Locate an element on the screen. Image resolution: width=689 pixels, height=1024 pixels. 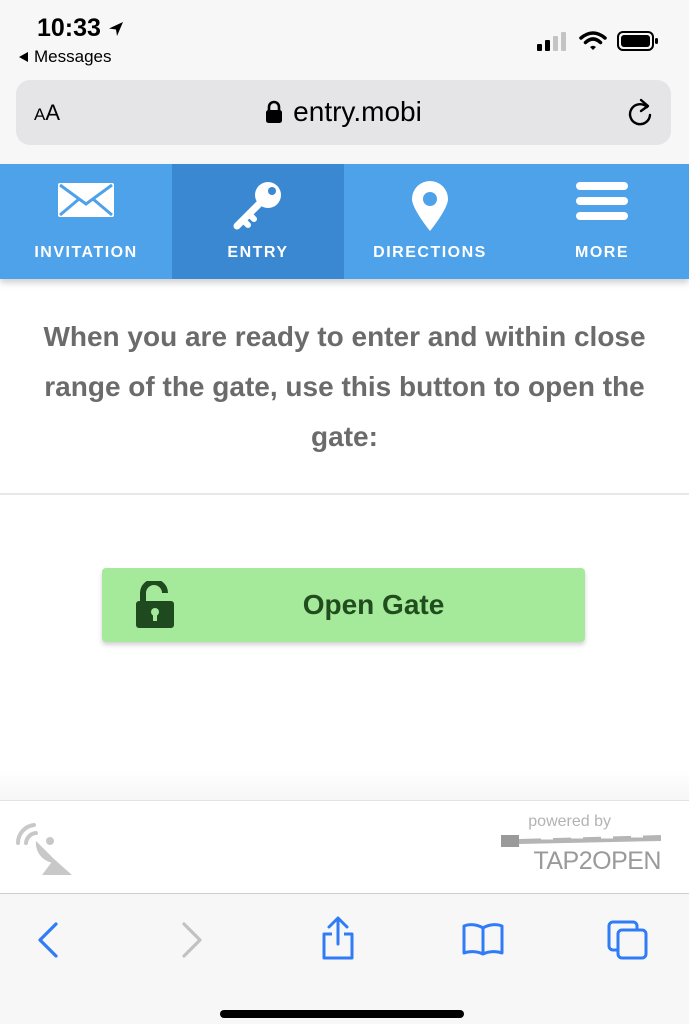
back-label: Messages is located at coordinates (73, 56).